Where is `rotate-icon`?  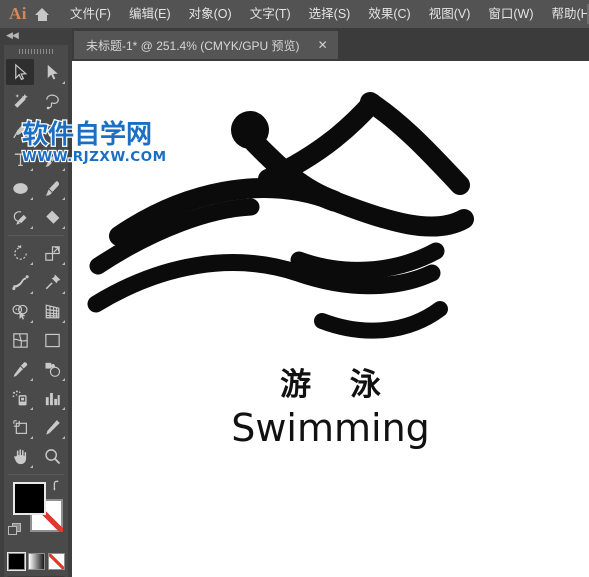 rotate-icon is located at coordinates (20, 252).